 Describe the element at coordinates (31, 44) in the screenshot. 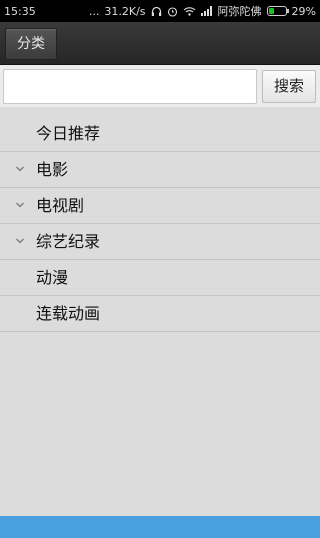

I see `category-button: 分类` at that location.